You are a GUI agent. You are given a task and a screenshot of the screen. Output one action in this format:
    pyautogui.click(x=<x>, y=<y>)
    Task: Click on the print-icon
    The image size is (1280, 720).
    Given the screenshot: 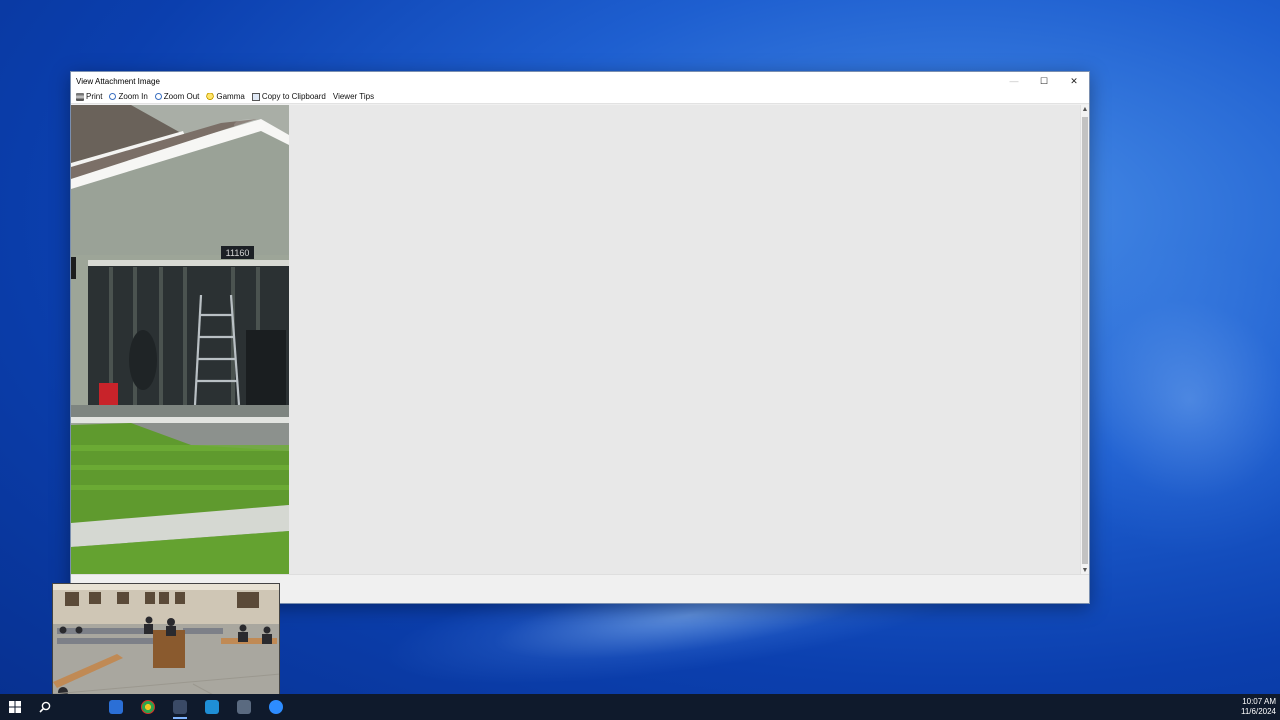 What is the action you would take?
    pyautogui.click(x=80, y=96)
    